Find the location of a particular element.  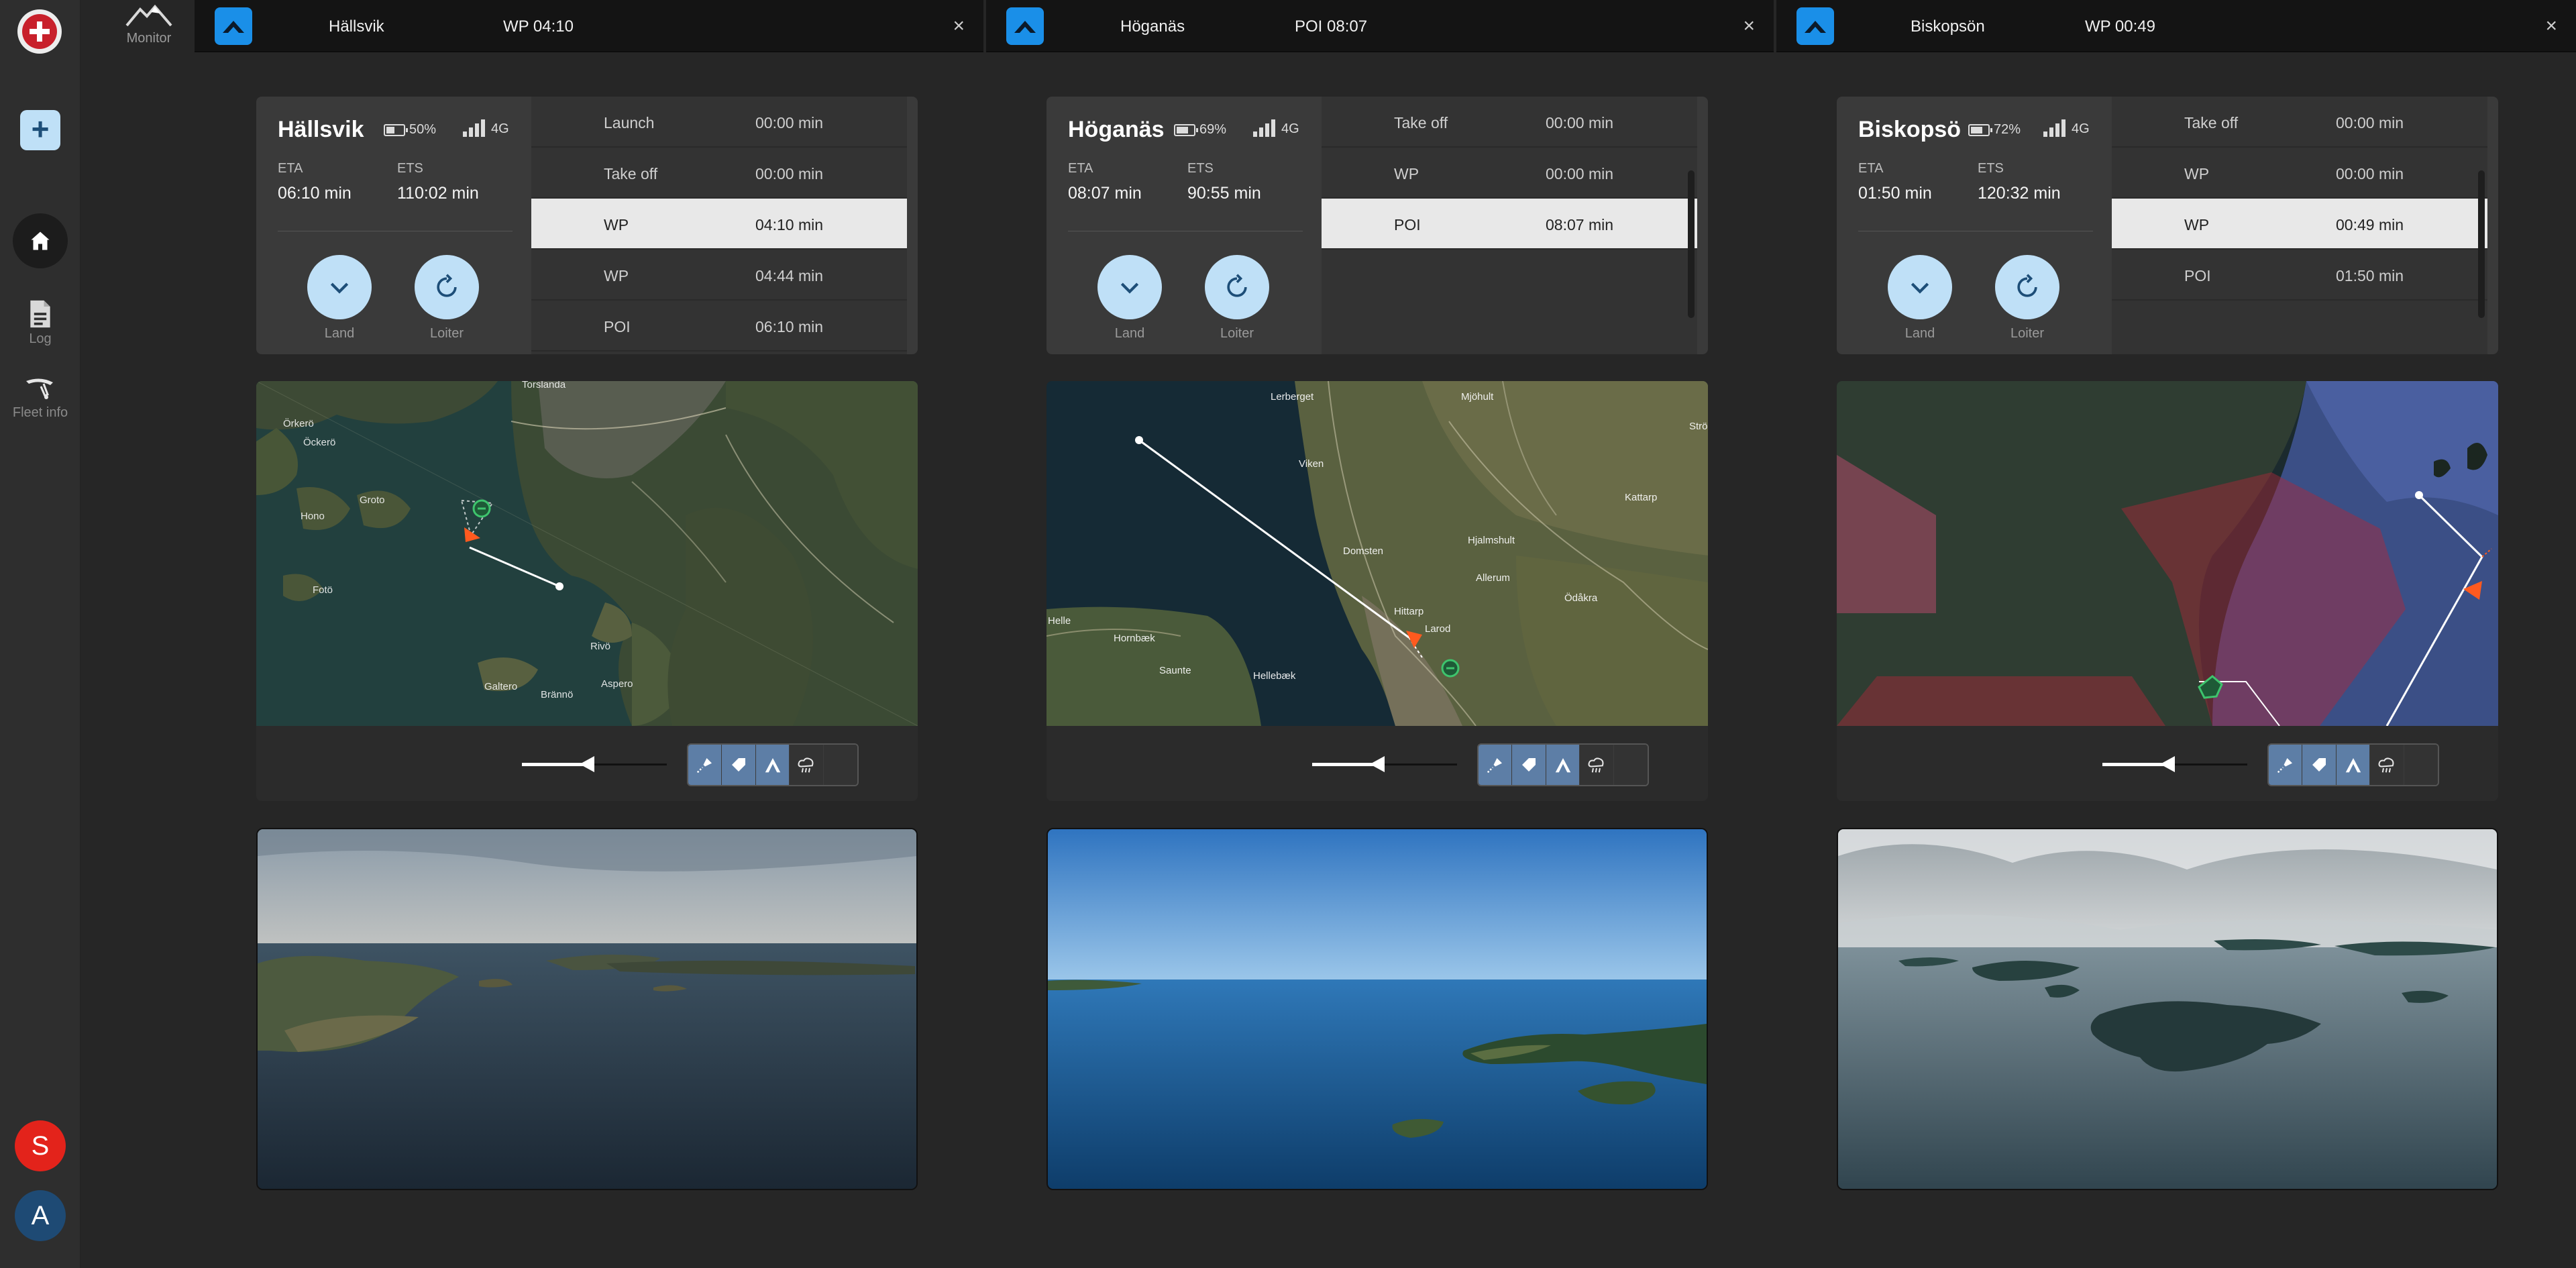

loiter-circle-icon is located at coordinates (1237, 285).